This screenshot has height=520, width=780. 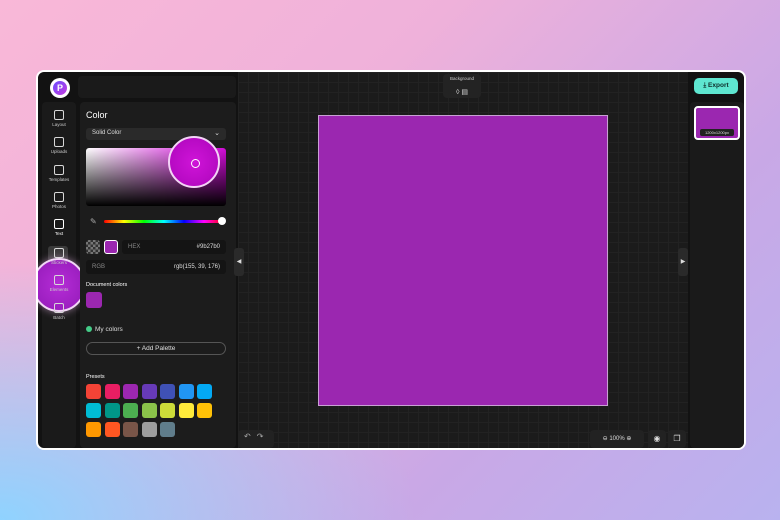 What do you see at coordinates (89, 329) in the screenshot?
I see `toggle-icon` at bounding box center [89, 329].